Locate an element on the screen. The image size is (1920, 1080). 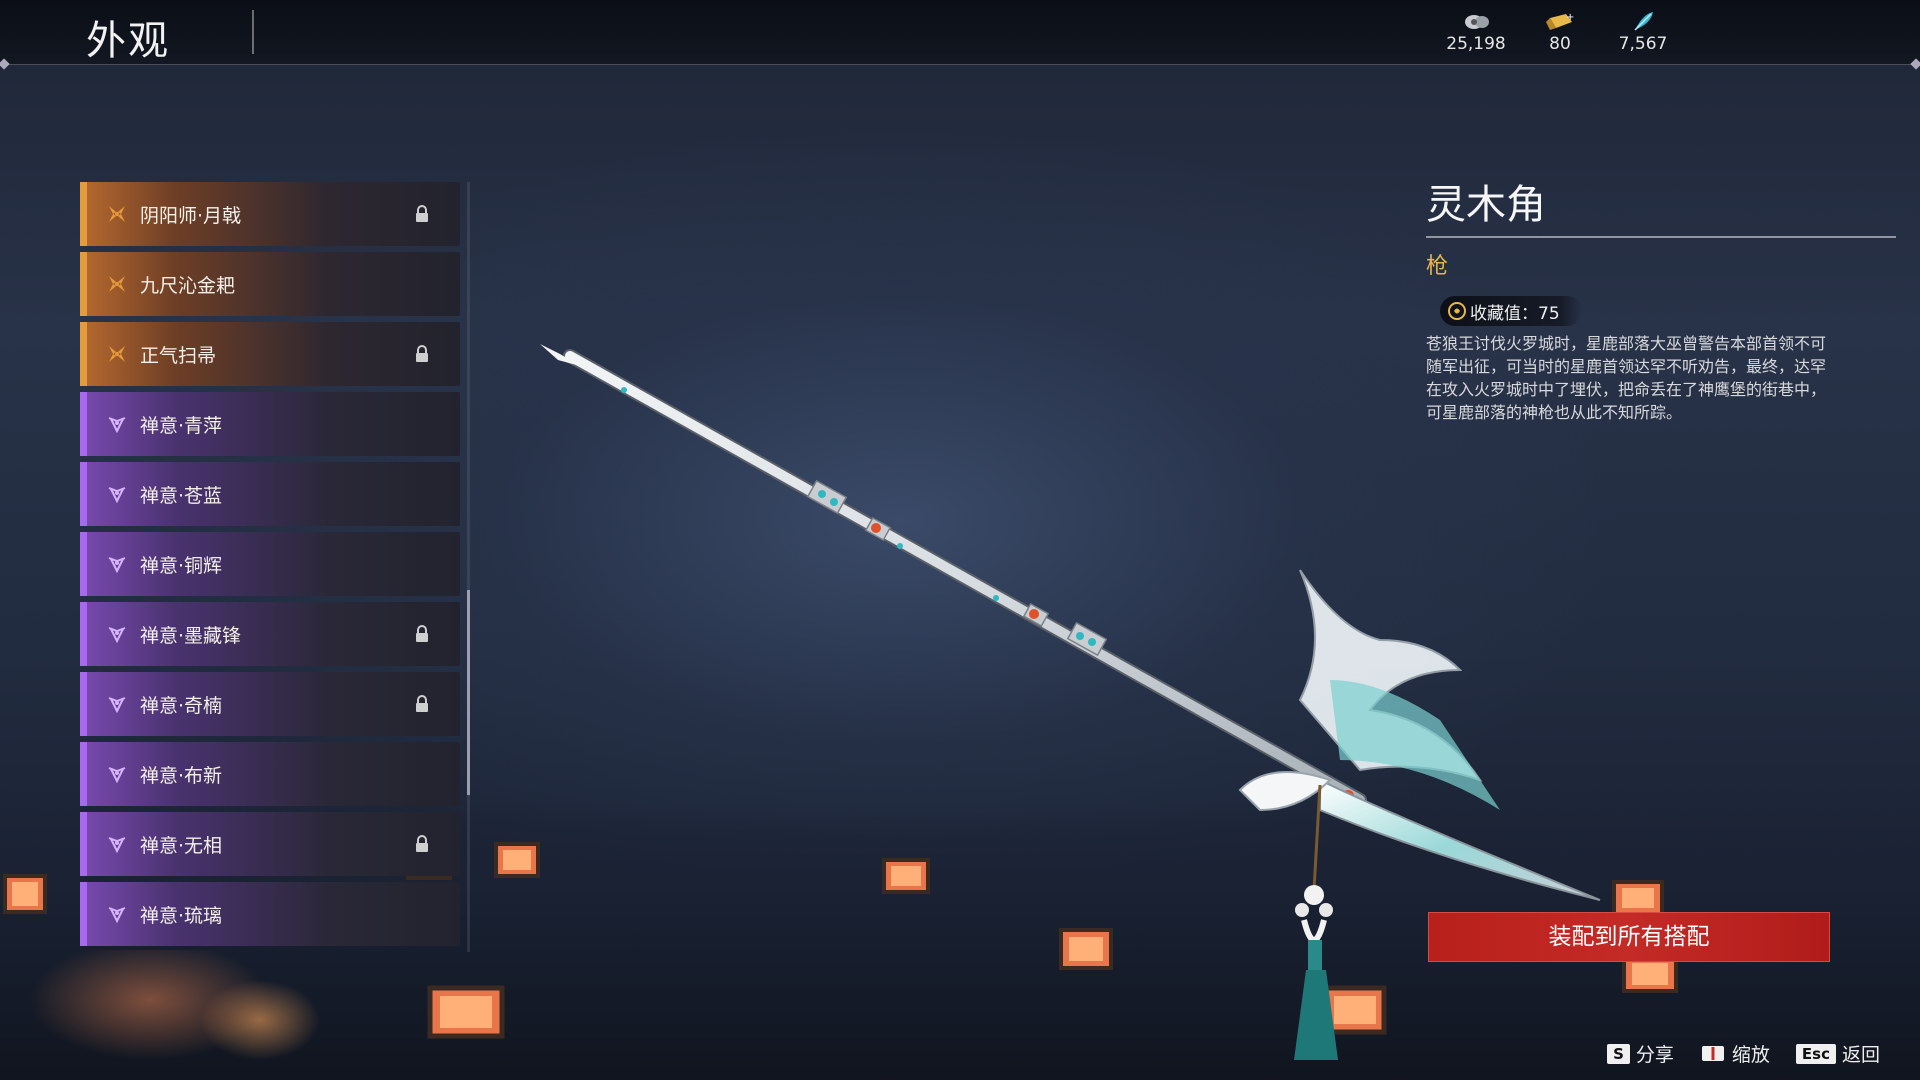
collection-coin-icon is located at coordinates (1457, 311).